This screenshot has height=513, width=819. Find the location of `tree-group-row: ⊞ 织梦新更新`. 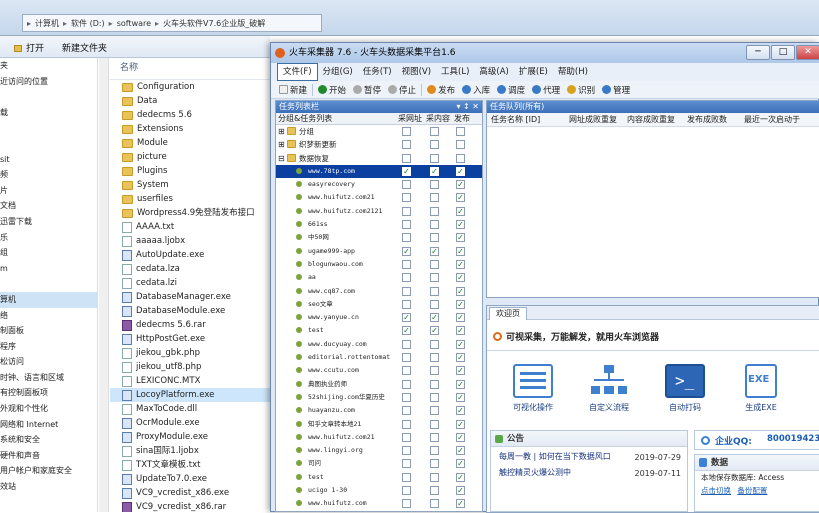

tree-group-row: ⊞ 织梦新更新 is located at coordinates (379, 144).